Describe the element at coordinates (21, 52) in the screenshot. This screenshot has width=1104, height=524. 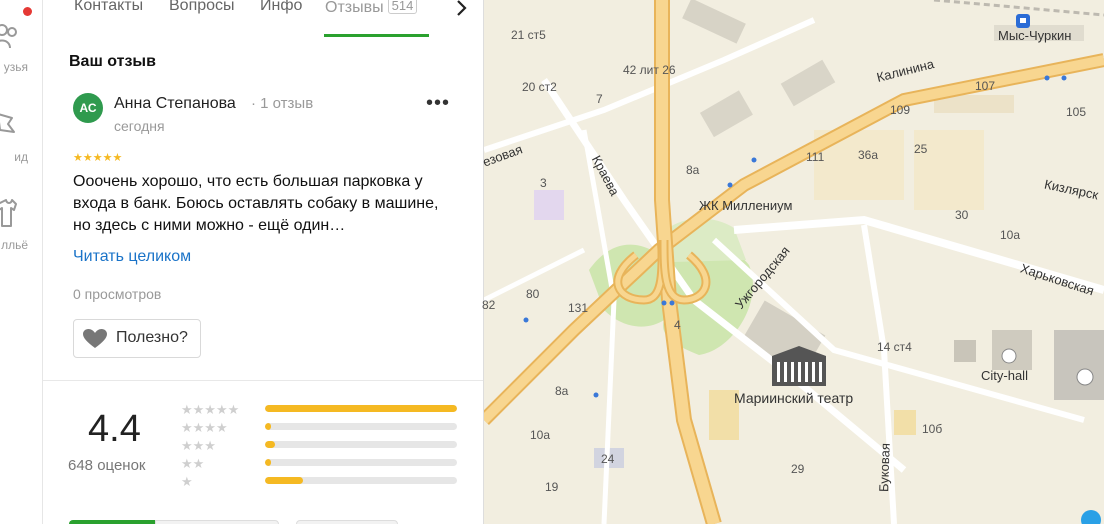
I see `rail-item-friends: узья` at that location.